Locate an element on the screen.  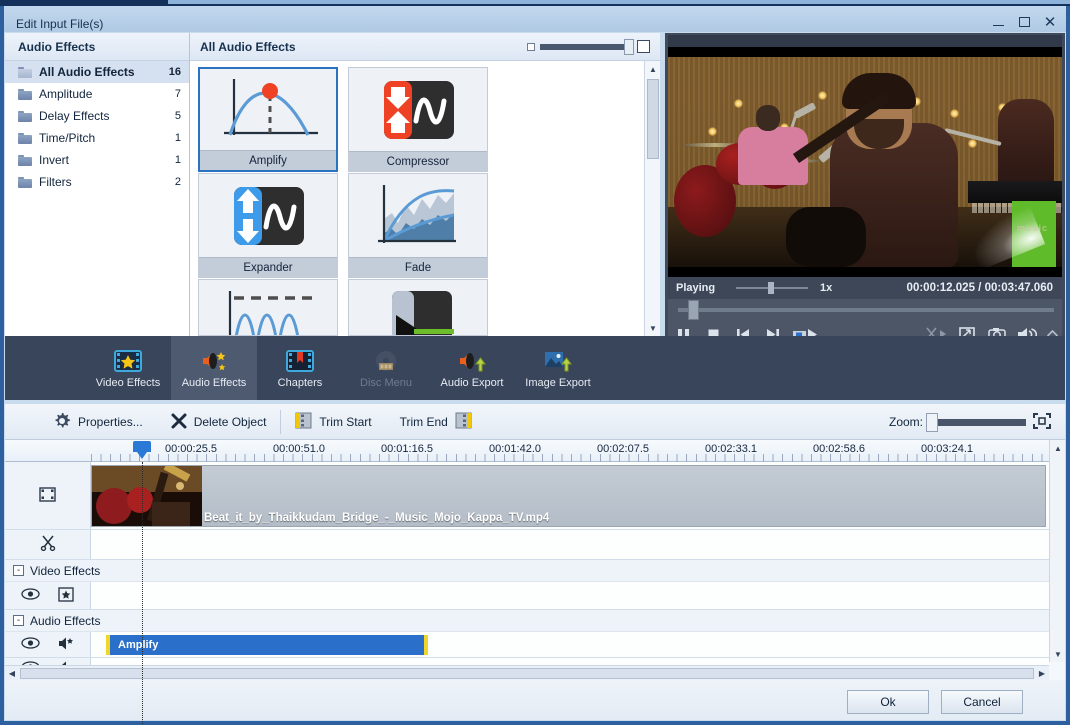
cut-track is located at coordinates (527, 545).